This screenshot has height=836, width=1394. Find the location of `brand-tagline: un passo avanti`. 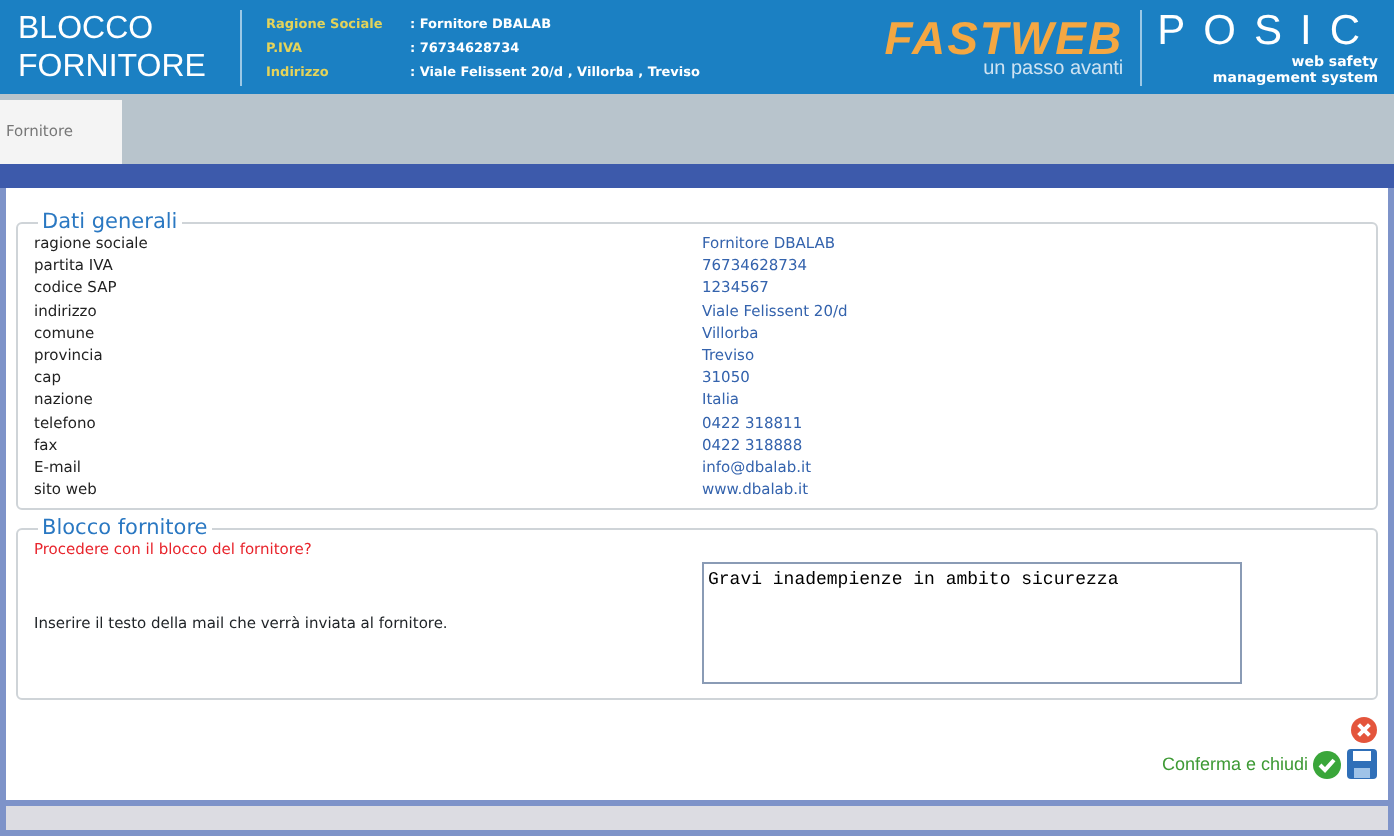

brand-tagline: un passo avanti is located at coordinates (1053, 69).